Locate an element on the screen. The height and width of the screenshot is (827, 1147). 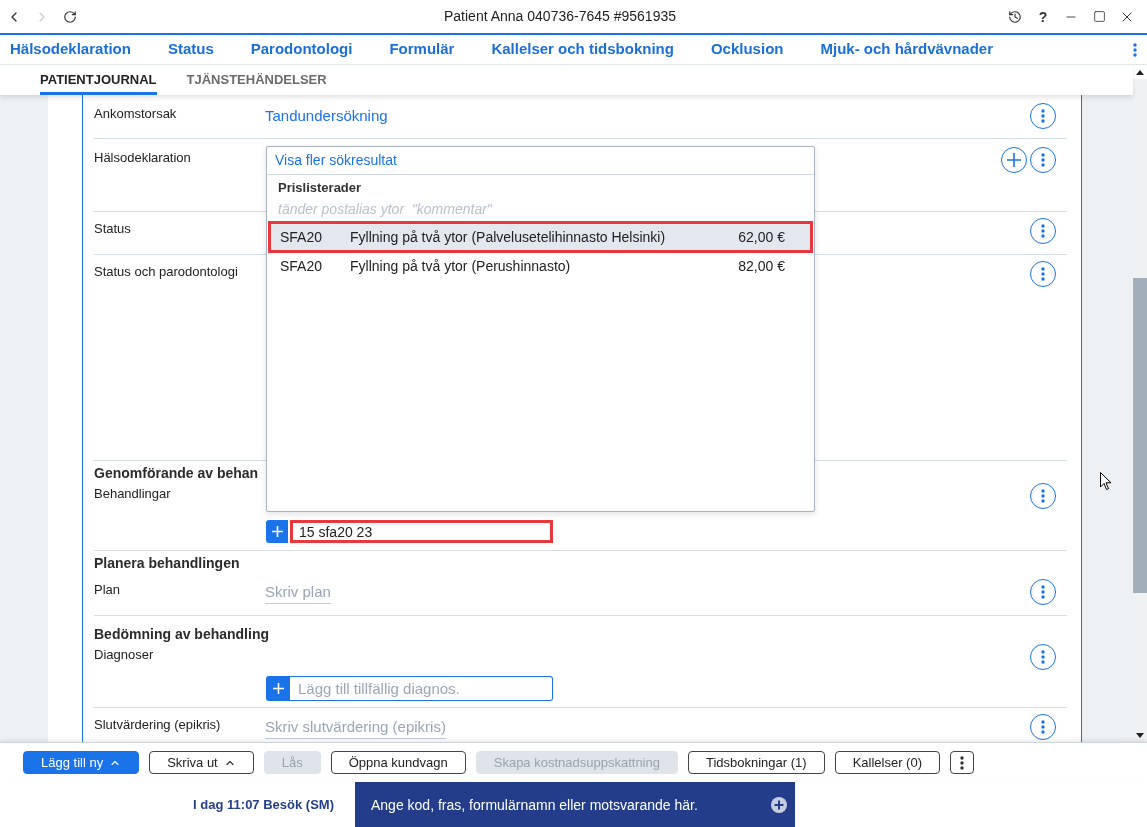
more-options-button is located at coordinates (962, 762).